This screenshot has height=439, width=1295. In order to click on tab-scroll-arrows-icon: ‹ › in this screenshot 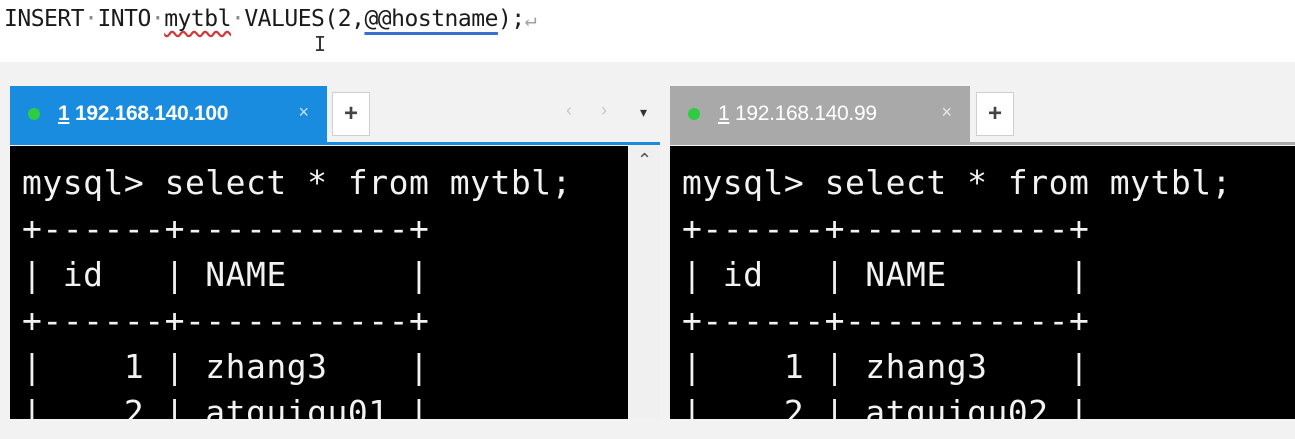, I will do `click(592, 110)`.